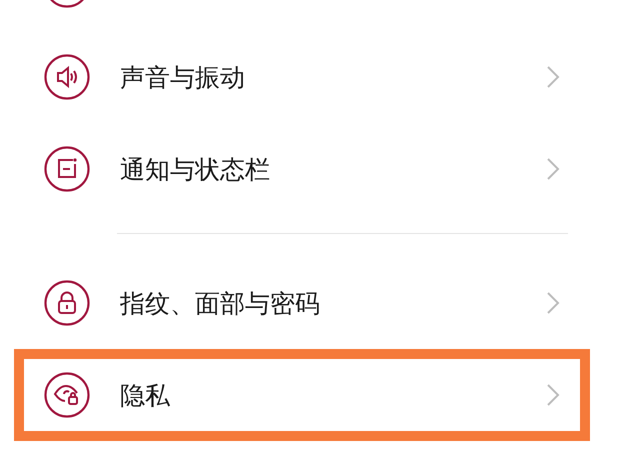  I want to click on speaker-icon, so click(67, 77).